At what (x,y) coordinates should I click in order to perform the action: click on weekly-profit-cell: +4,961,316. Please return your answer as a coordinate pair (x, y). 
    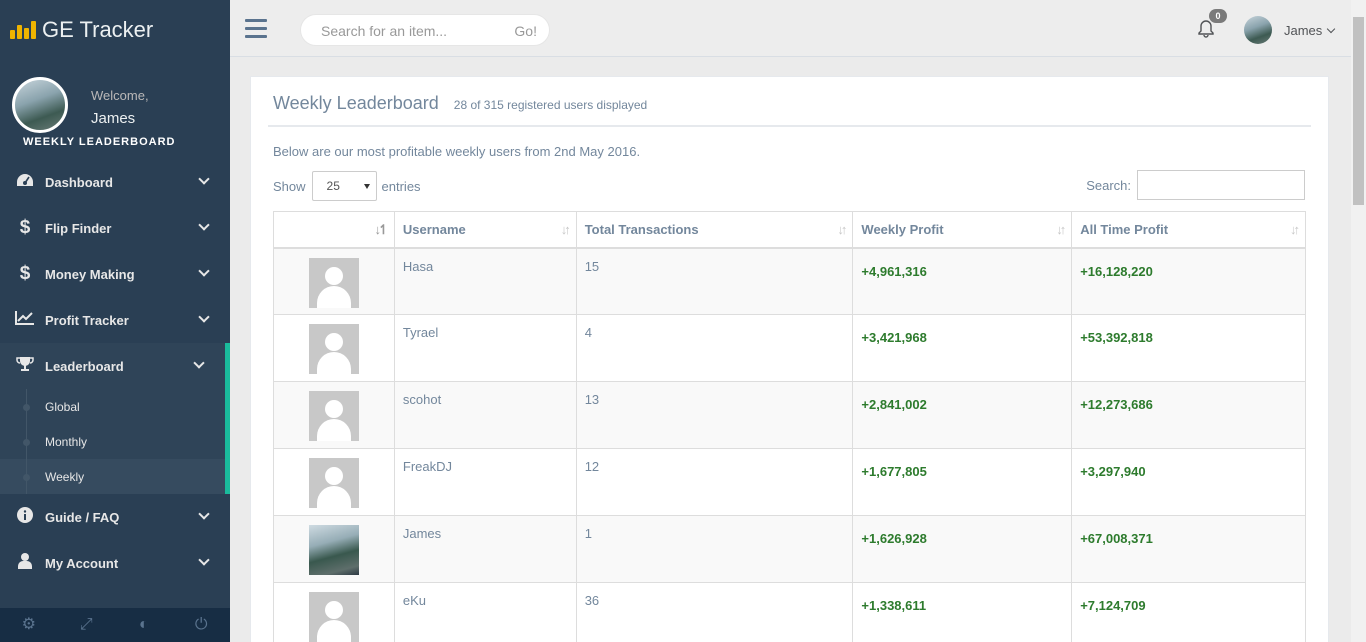
    Looking at the image, I should click on (962, 281).